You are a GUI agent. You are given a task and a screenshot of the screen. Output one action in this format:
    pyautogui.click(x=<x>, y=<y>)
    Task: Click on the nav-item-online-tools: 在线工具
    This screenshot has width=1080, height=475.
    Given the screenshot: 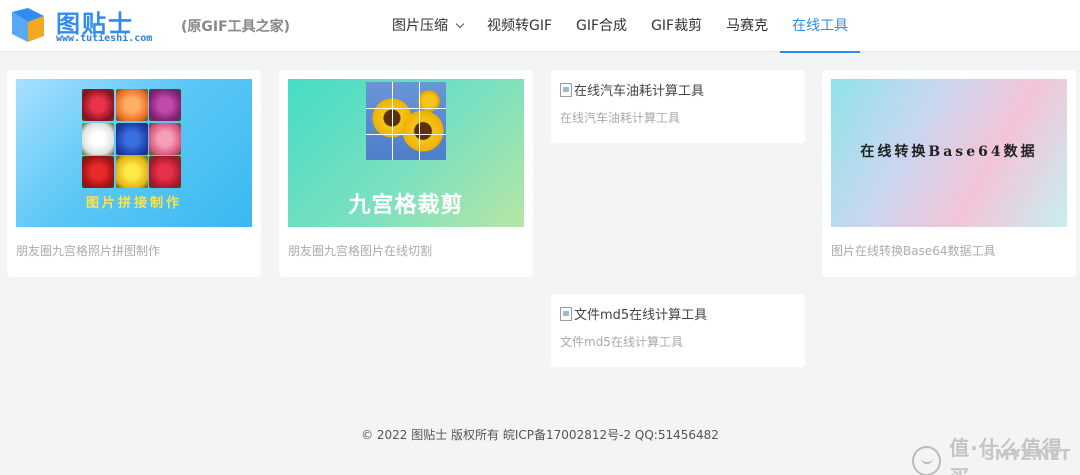 What is the action you would take?
    pyautogui.click(x=820, y=26)
    